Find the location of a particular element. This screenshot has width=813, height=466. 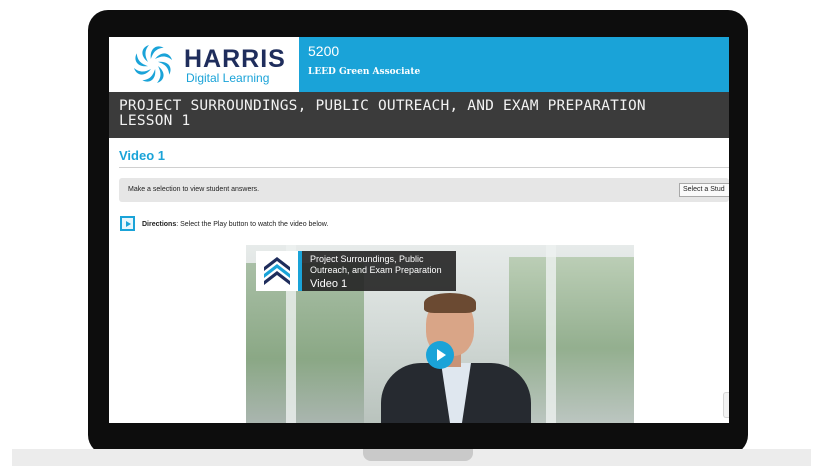

student-select-dropdown: Select a Stud is located at coordinates (704, 190).